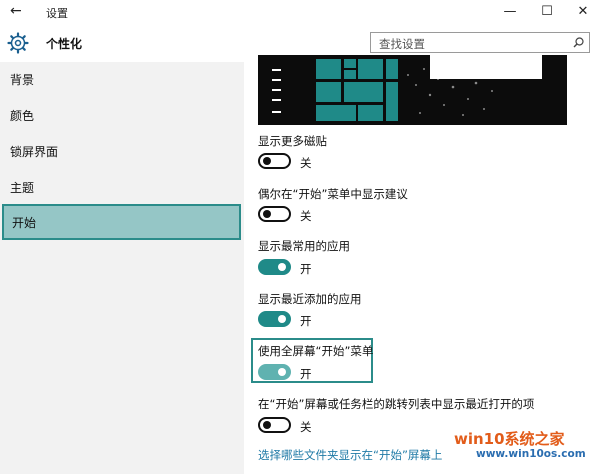 The height and width of the screenshot is (474, 600). I want to click on search-input: 查找设置, so click(480, 42).